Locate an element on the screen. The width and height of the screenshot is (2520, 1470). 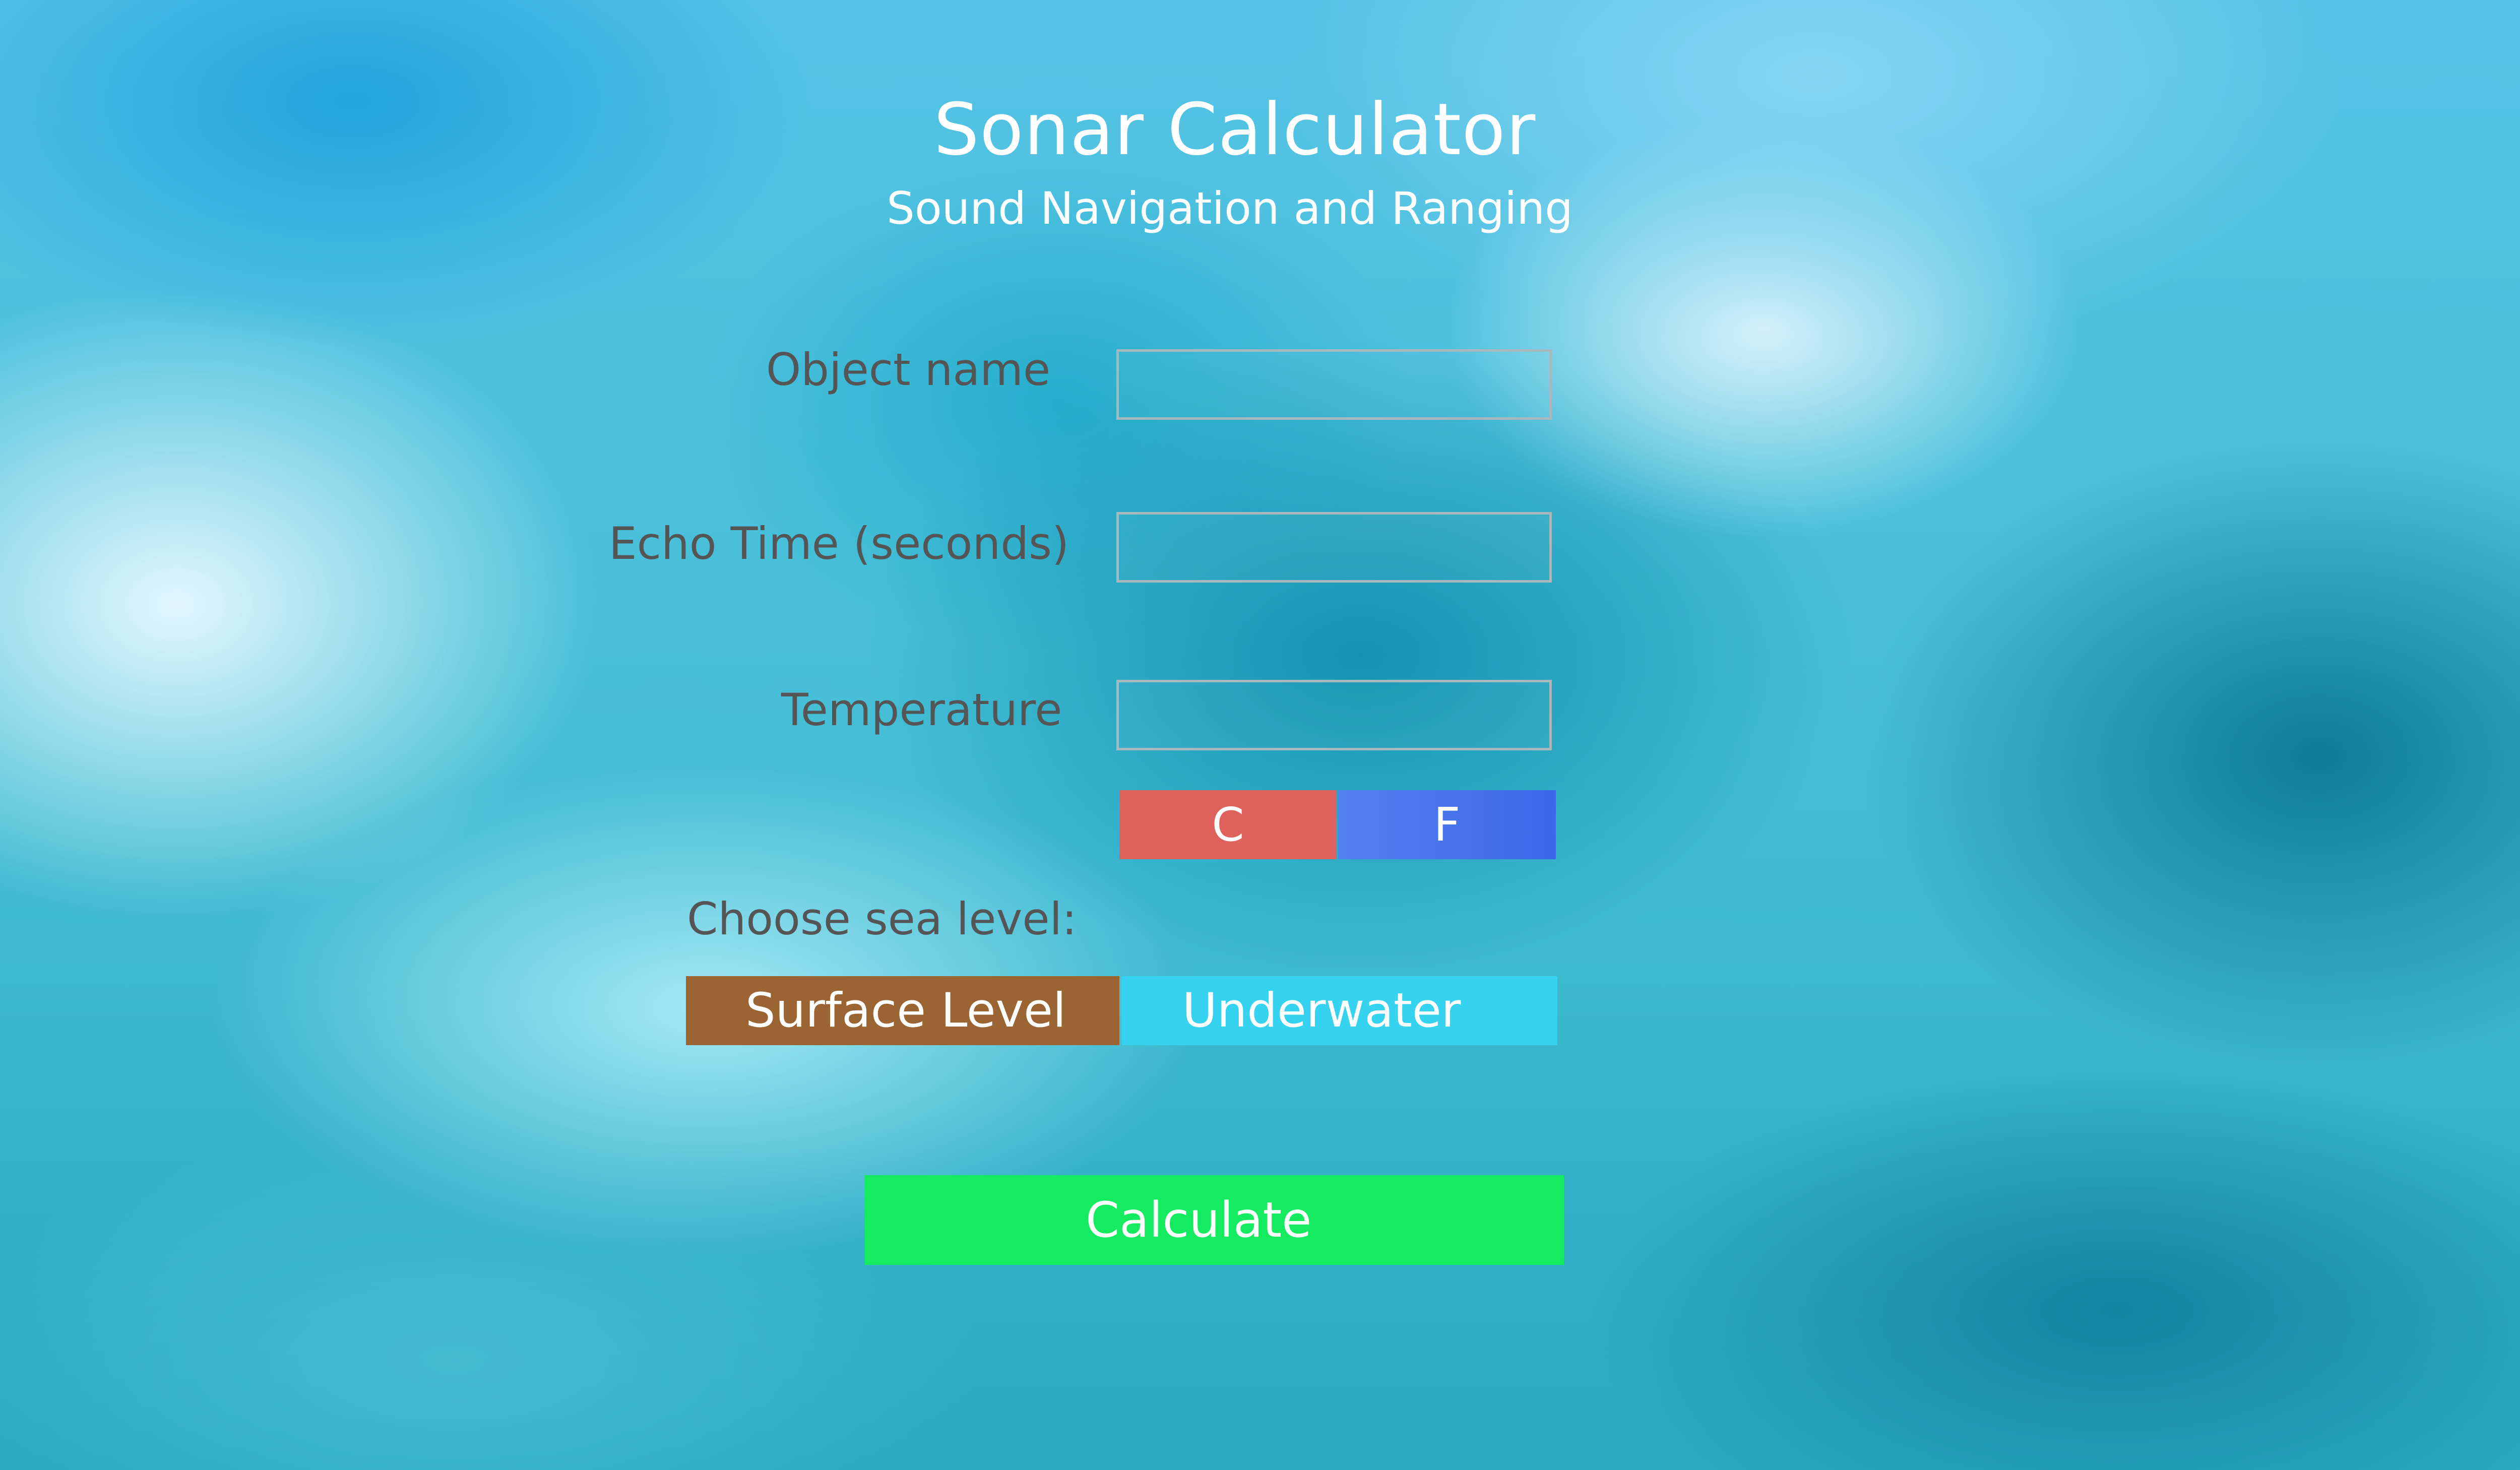
underwater-button: Underwater is located at coordinates (1339, 1010).